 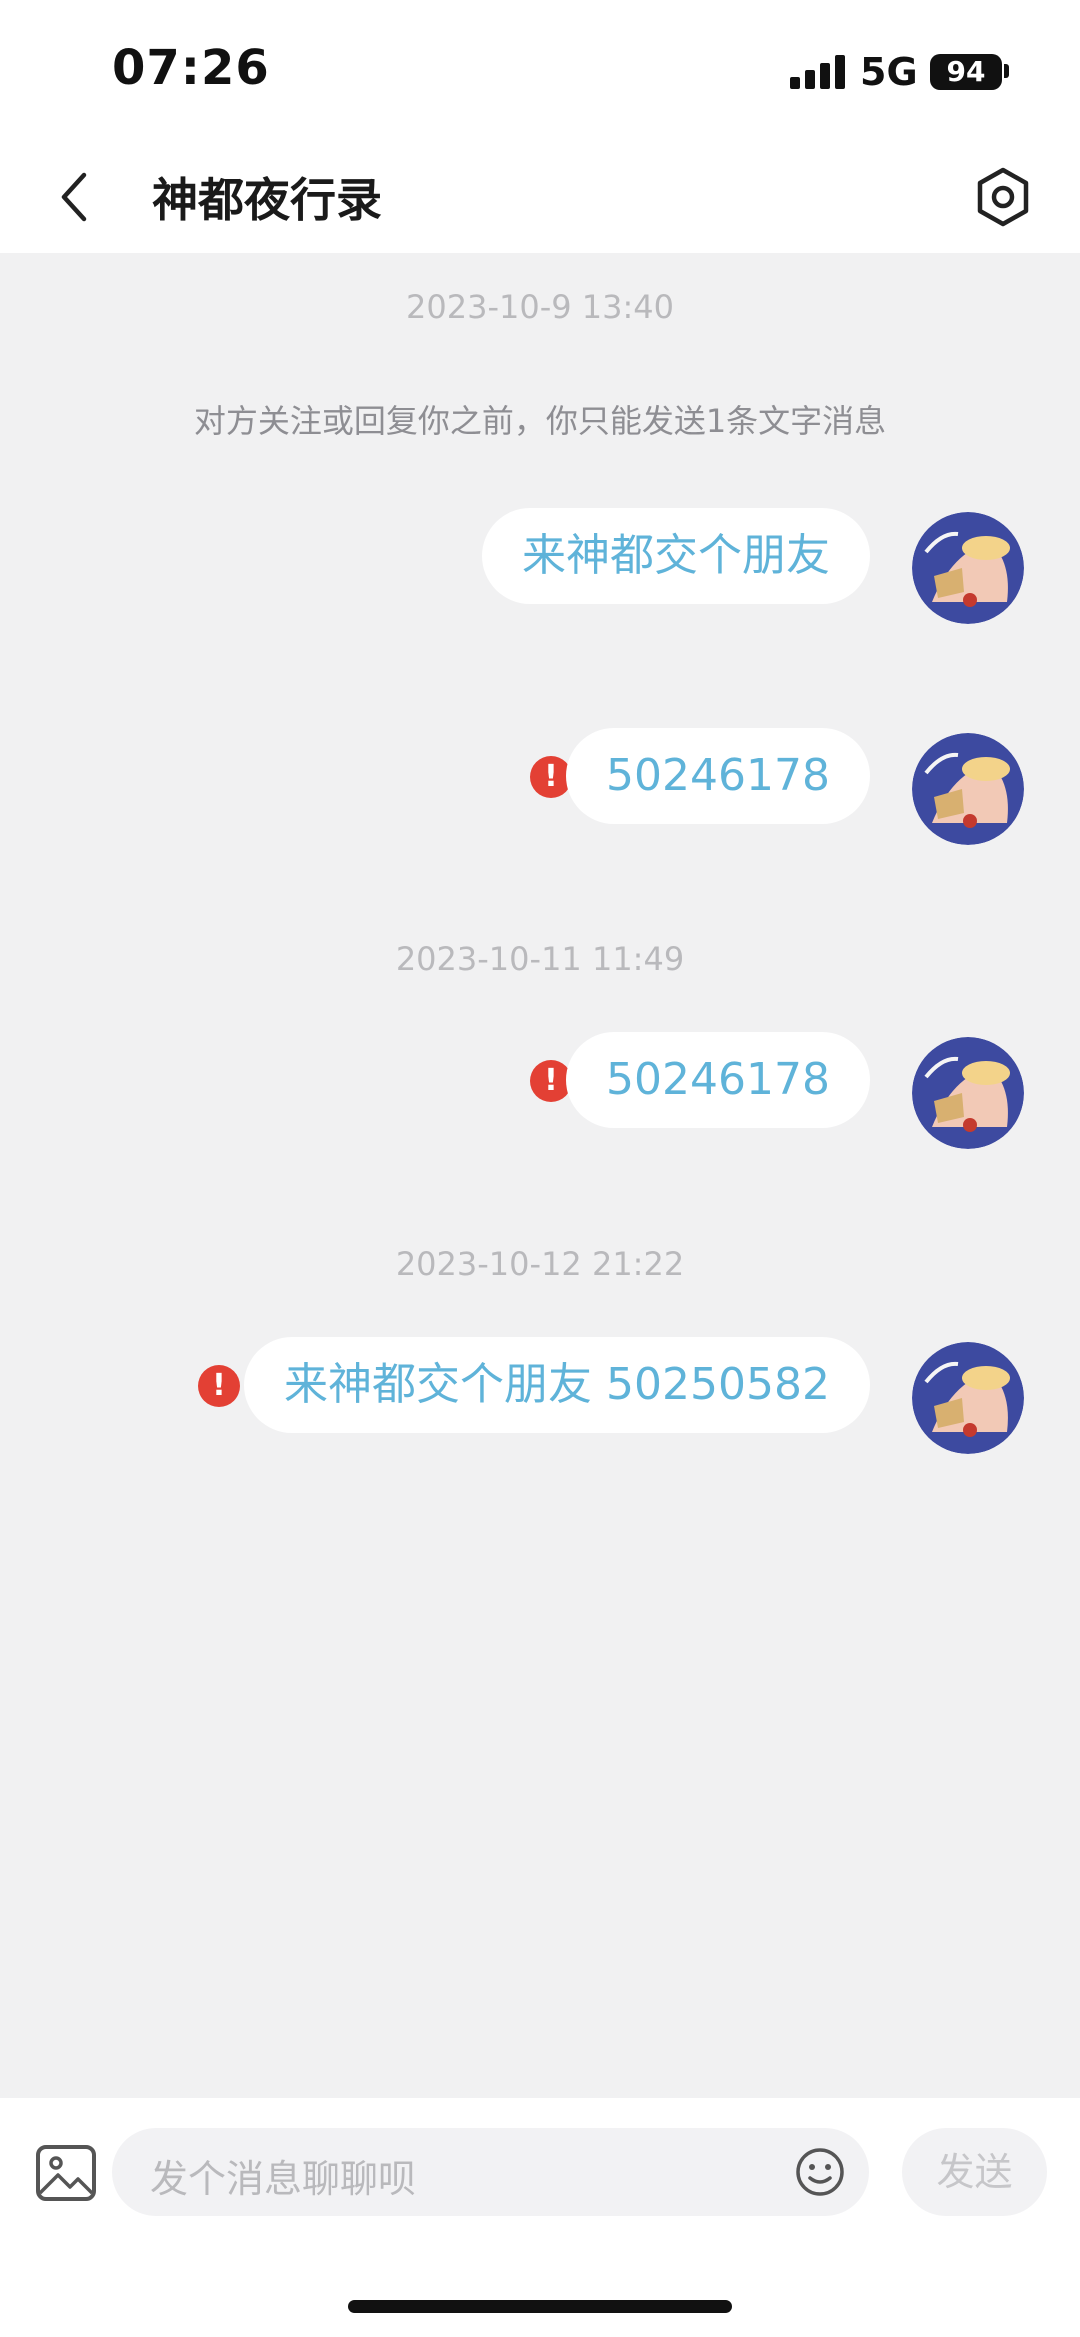 I want to click on hexagon-settings-icon, so click(x=1003, y=197).